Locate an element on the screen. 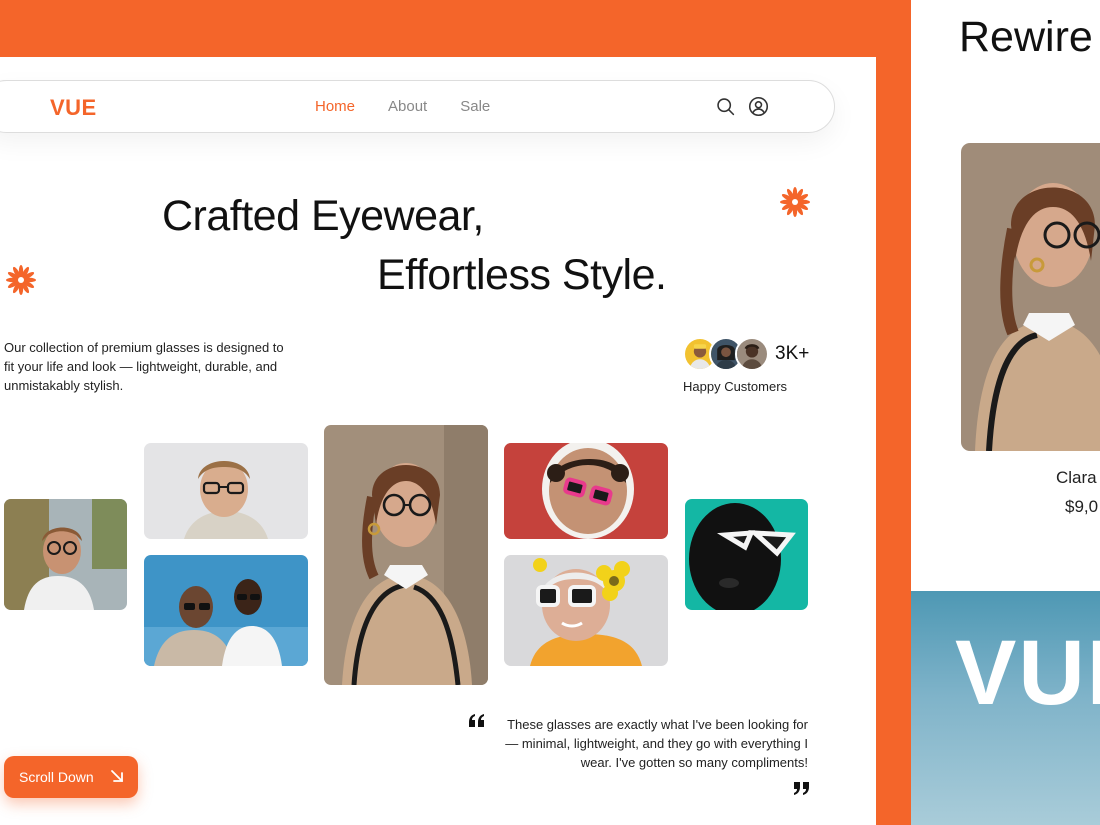 Image resolution: width=1100 pixels, height=825 pixels. side-panel: Rewire Clara $9,0 is located at coordinates (1005, 295).